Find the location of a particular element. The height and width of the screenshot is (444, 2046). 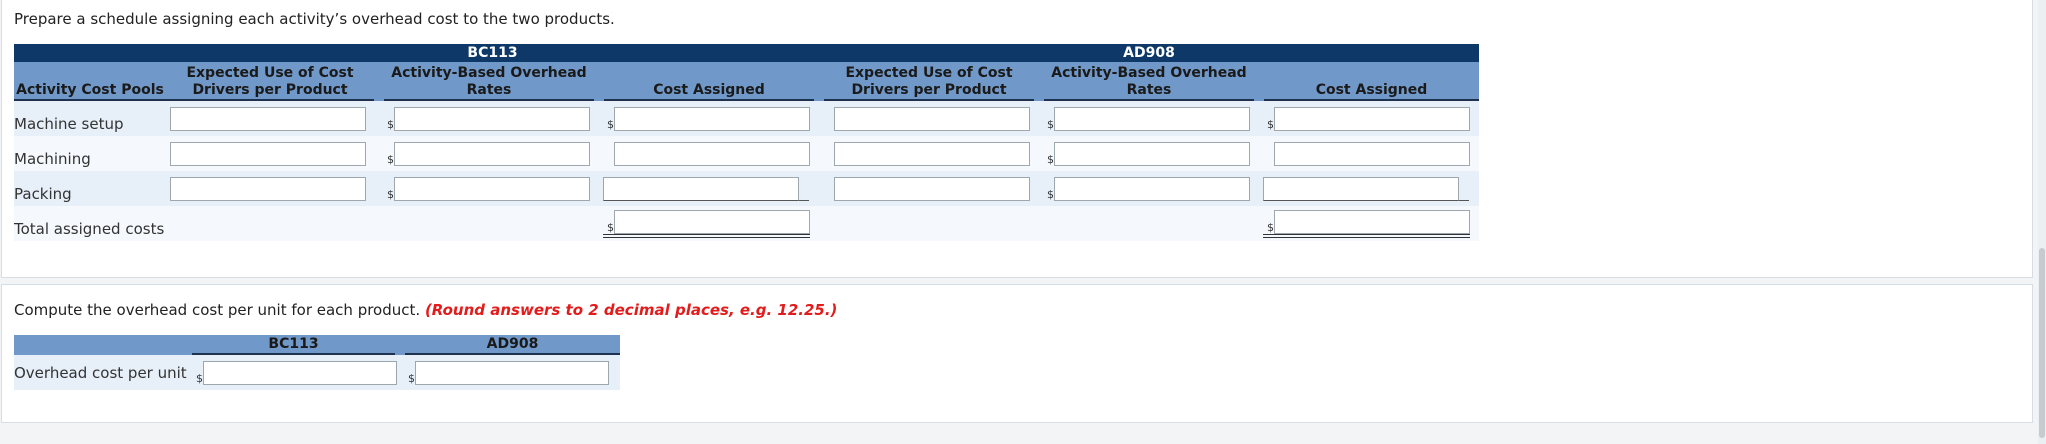

col-rates-ad908: Activity-Based Overhead Rates is located at coordinates (1146, 81).